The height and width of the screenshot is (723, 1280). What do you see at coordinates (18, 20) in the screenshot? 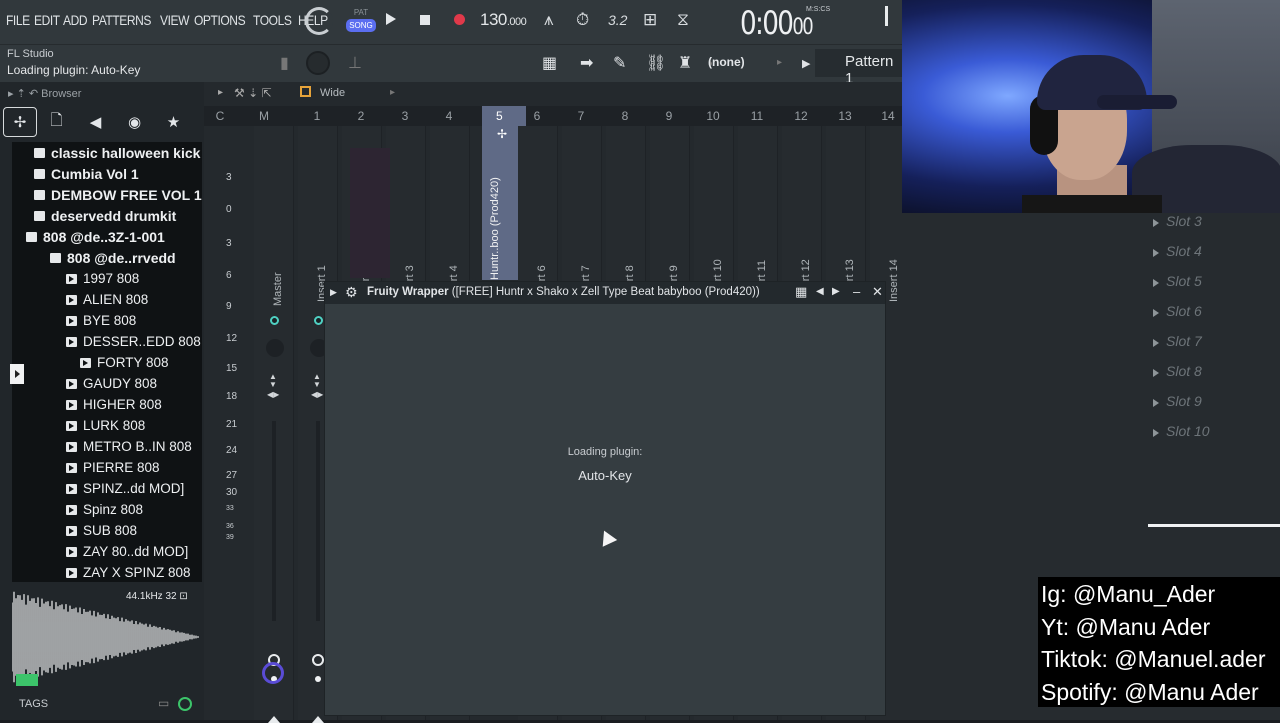
I see `menu-file: FILE` at bounding box center [18, 20].